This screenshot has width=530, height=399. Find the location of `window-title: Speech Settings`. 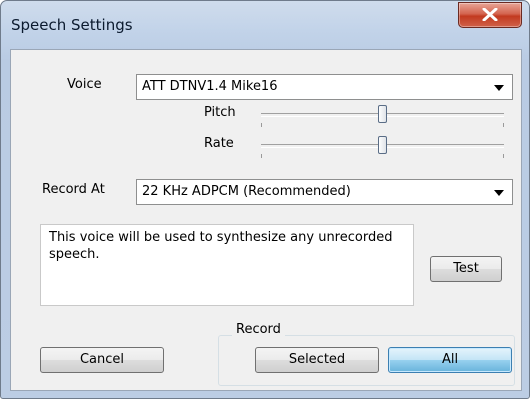

window-title: Speech Settings is located at coordinates (72, 25).